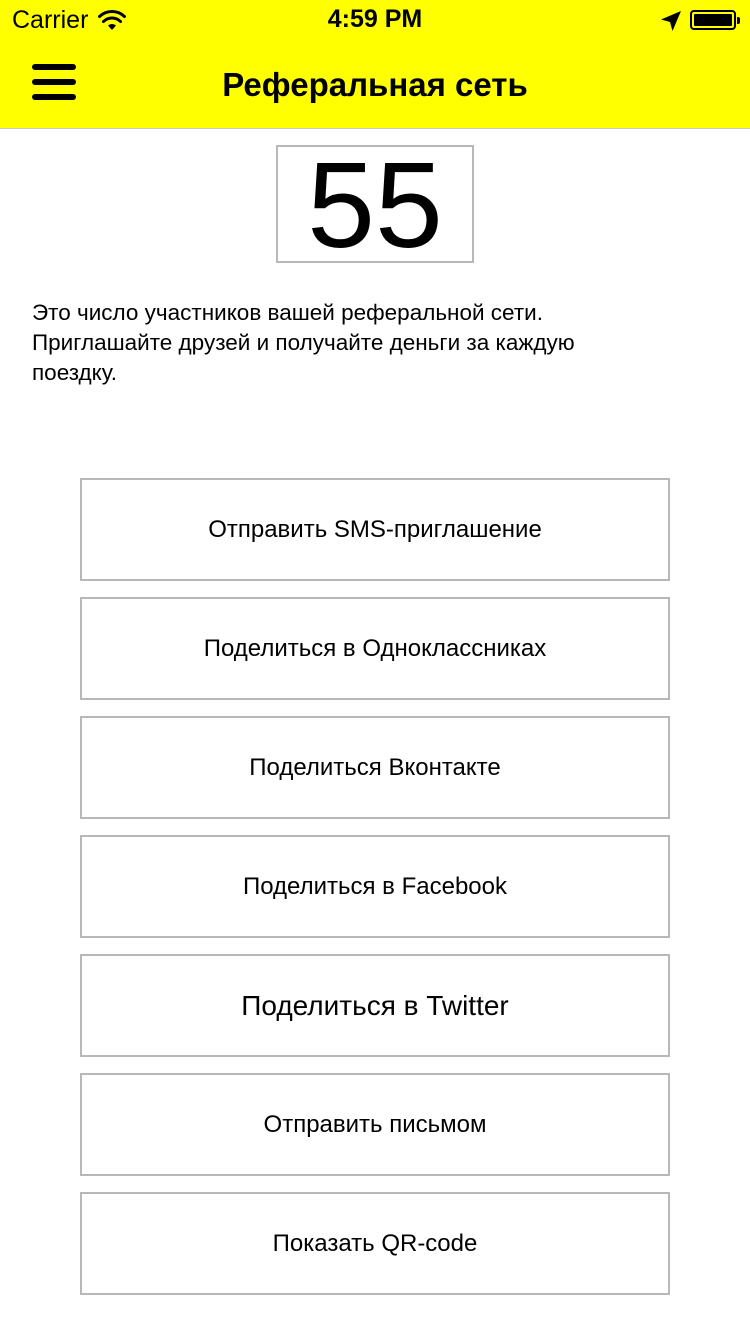  Describe the element at coordinates (375, 529) in the screenshot. I see `send-sms-invite-button: Отправить SMS-приглашение` at that location.